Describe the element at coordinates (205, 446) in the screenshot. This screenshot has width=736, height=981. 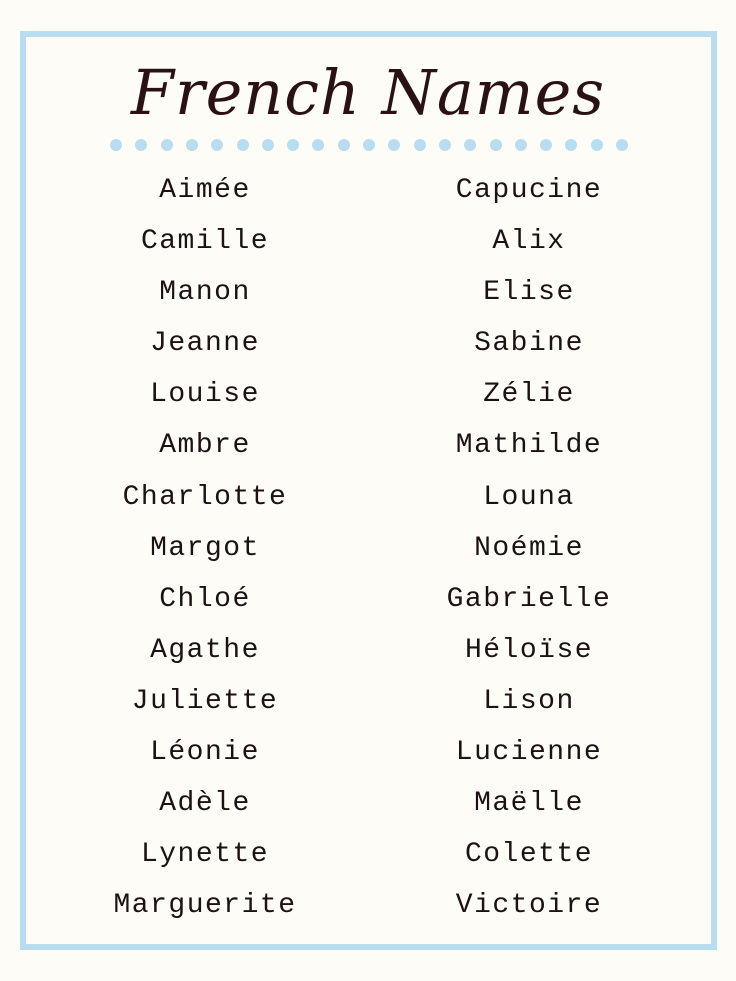
I see `name-item: Ambre` at that location.